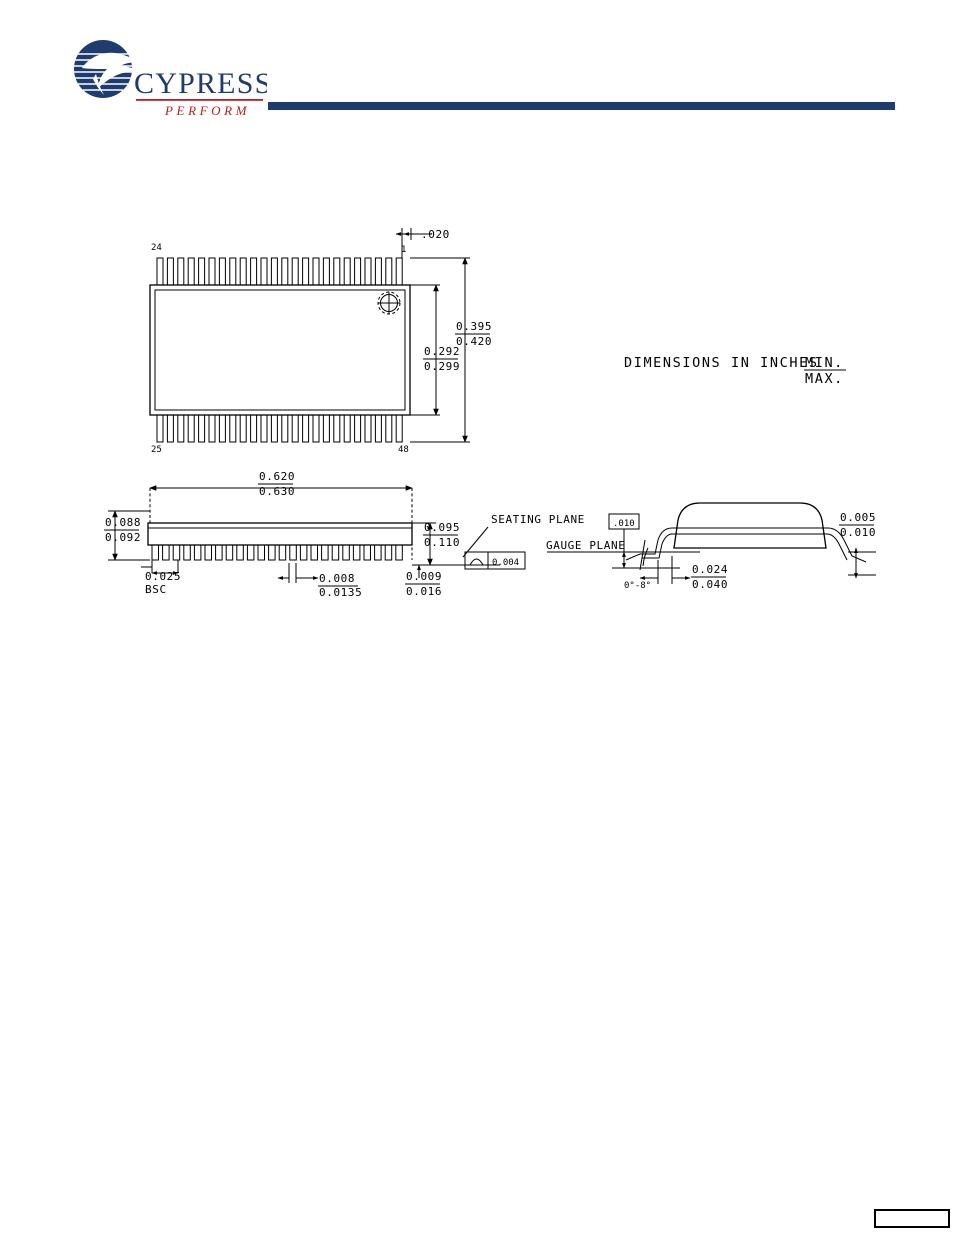 The image size is (954, 1235). Describe the element at coordinates (442, 542) in the screenshot. I see `total-height-max: 0.110` at that location.